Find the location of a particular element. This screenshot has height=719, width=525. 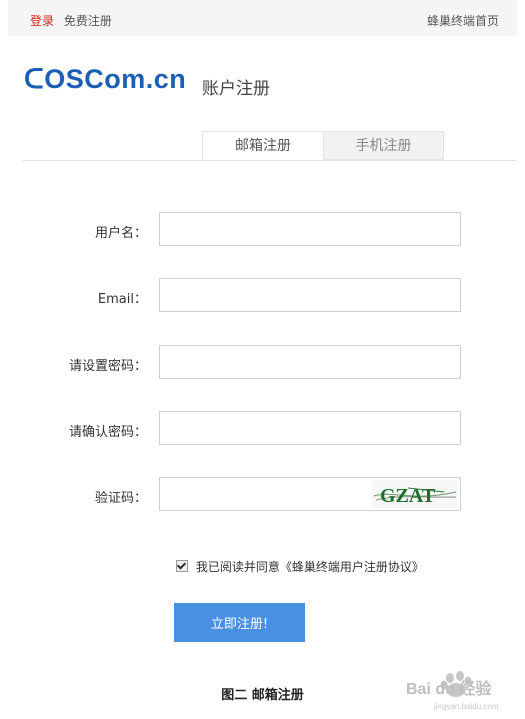

username-row: 用户名： is located at coordinates (262, 230).